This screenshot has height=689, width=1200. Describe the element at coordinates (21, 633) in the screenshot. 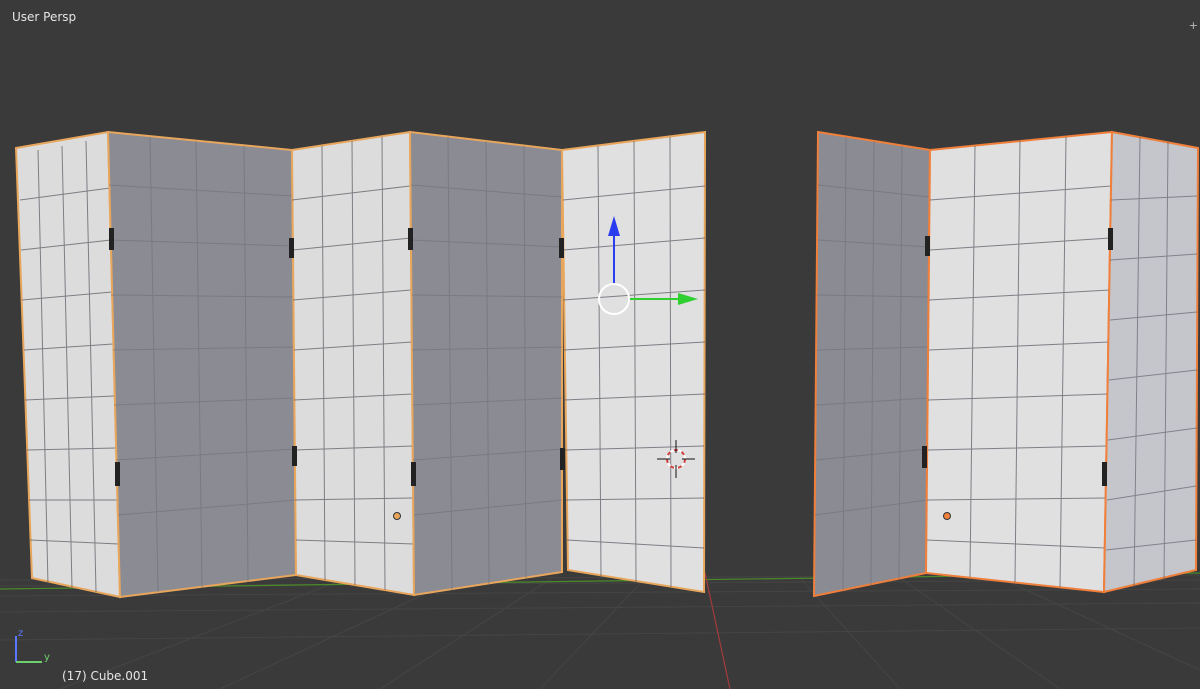

I see `axis-z-label: z` at that location.